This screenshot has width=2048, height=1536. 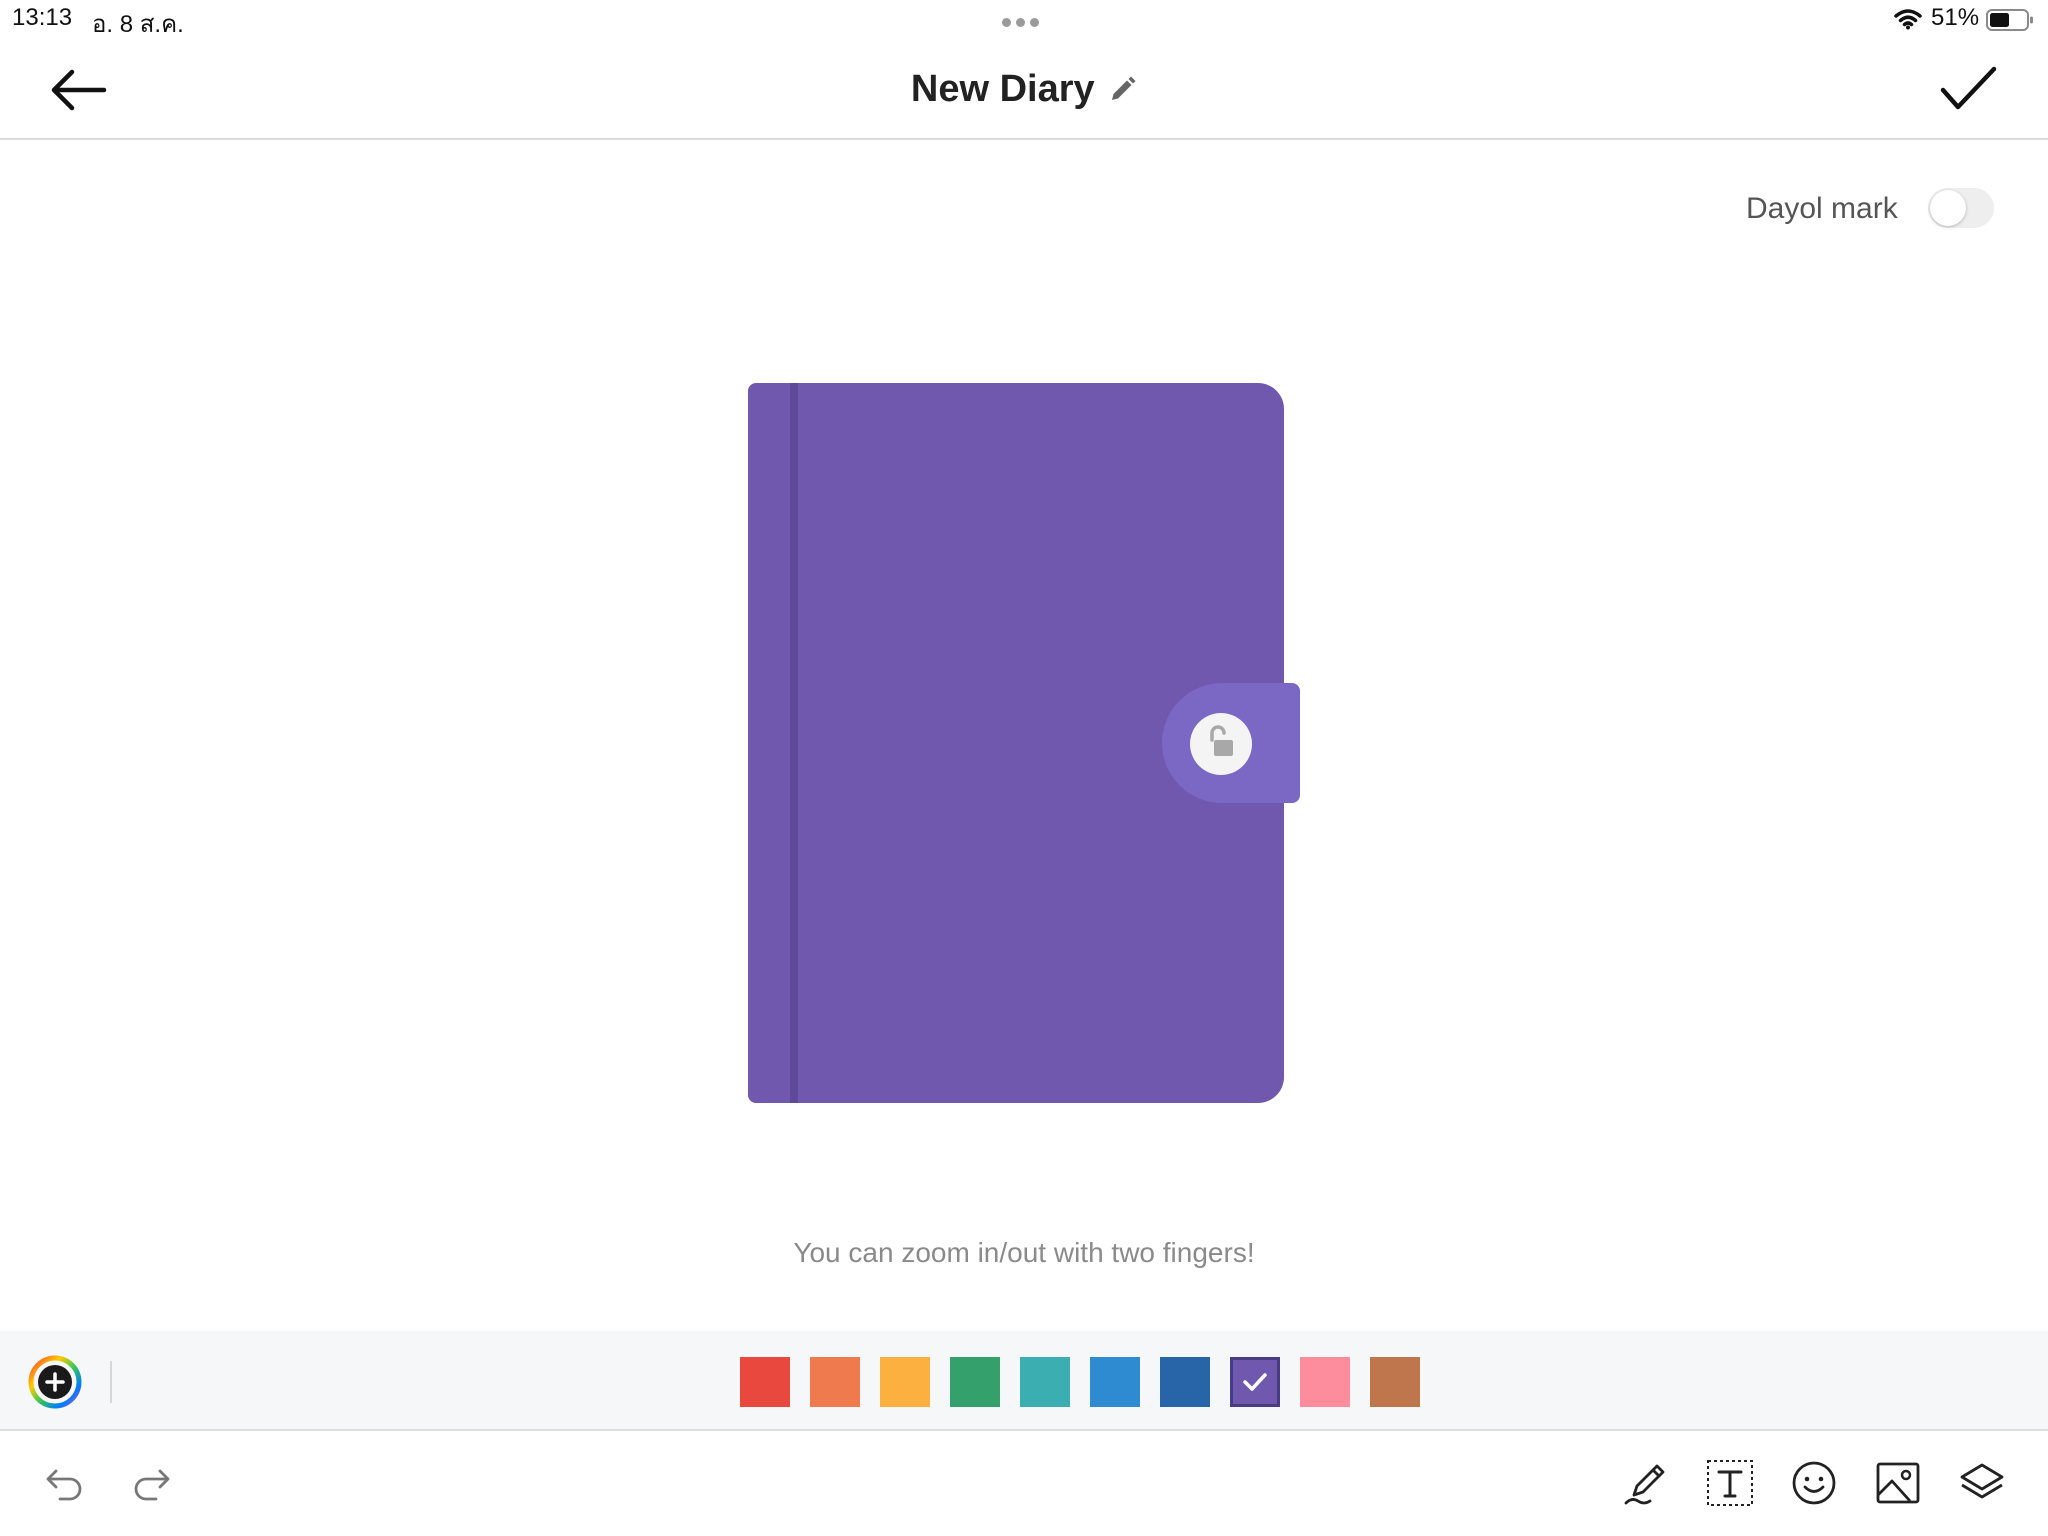 What do you see at coordinates (1898, 1483) in the screenshot?
I see `image-icon` at bounding box center [1898, 1483].